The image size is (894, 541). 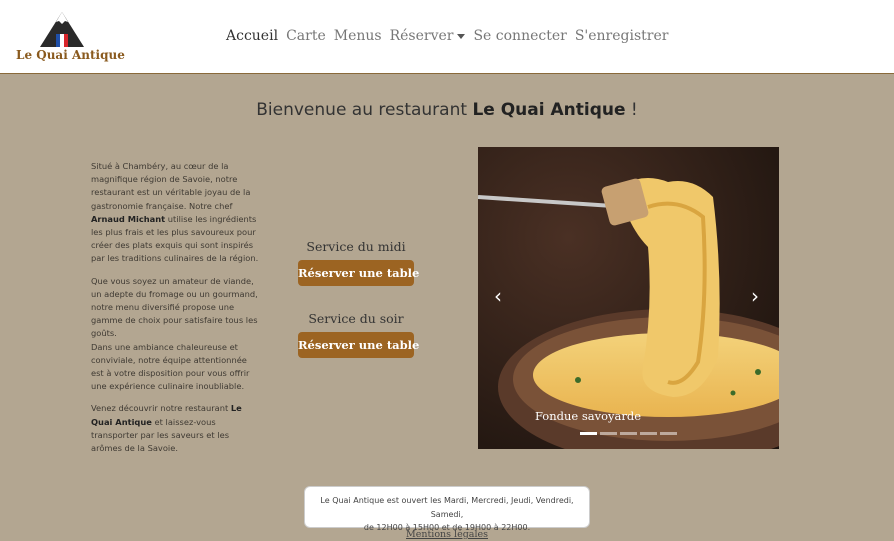 I want to click on brand-logo: Le Quai Antique, so click(x=69, y=38).